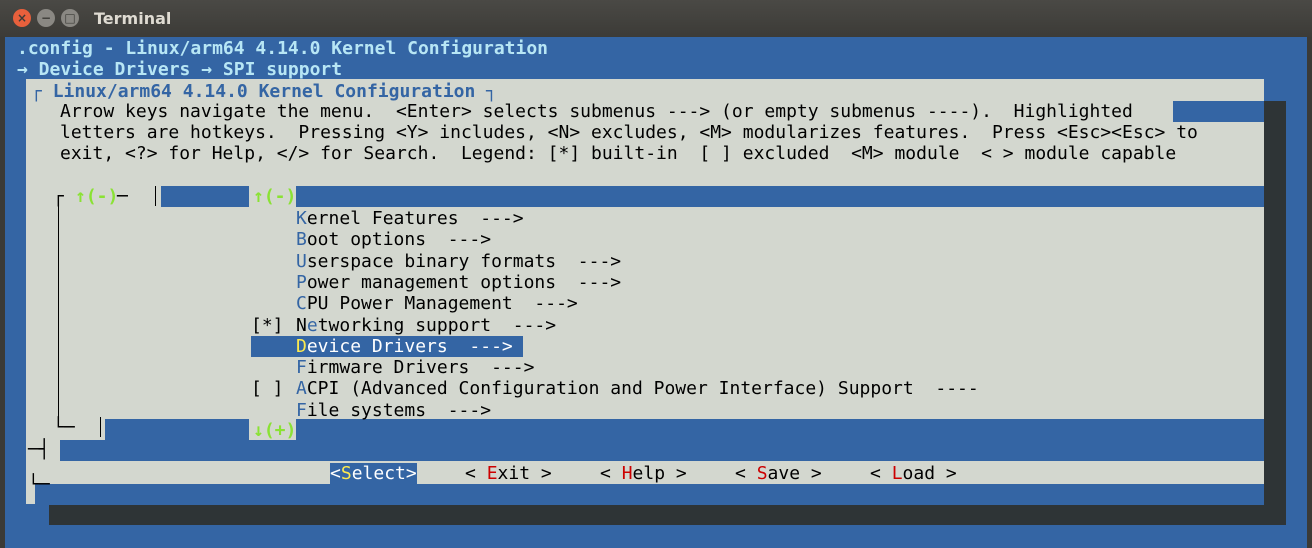 This screenshot has height=548, width=1312. What do you see at coordinates (913, 473) in the screenshot?
I see `load-button: < Load >` at bounding box center [913, 473].